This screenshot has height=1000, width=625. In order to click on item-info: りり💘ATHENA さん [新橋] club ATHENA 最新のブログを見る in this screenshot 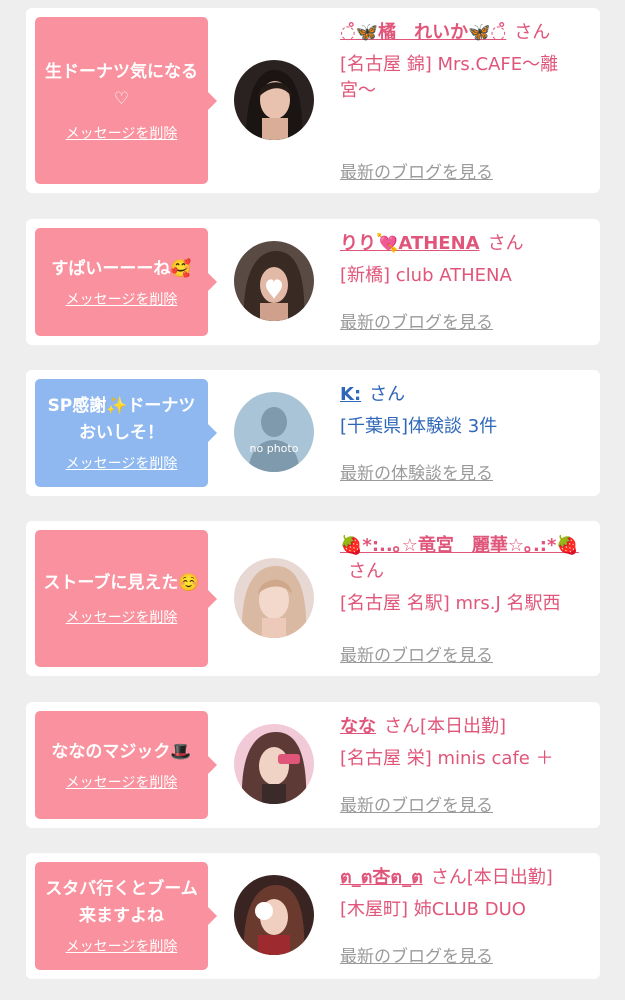, I will do `click(465, 282)`.